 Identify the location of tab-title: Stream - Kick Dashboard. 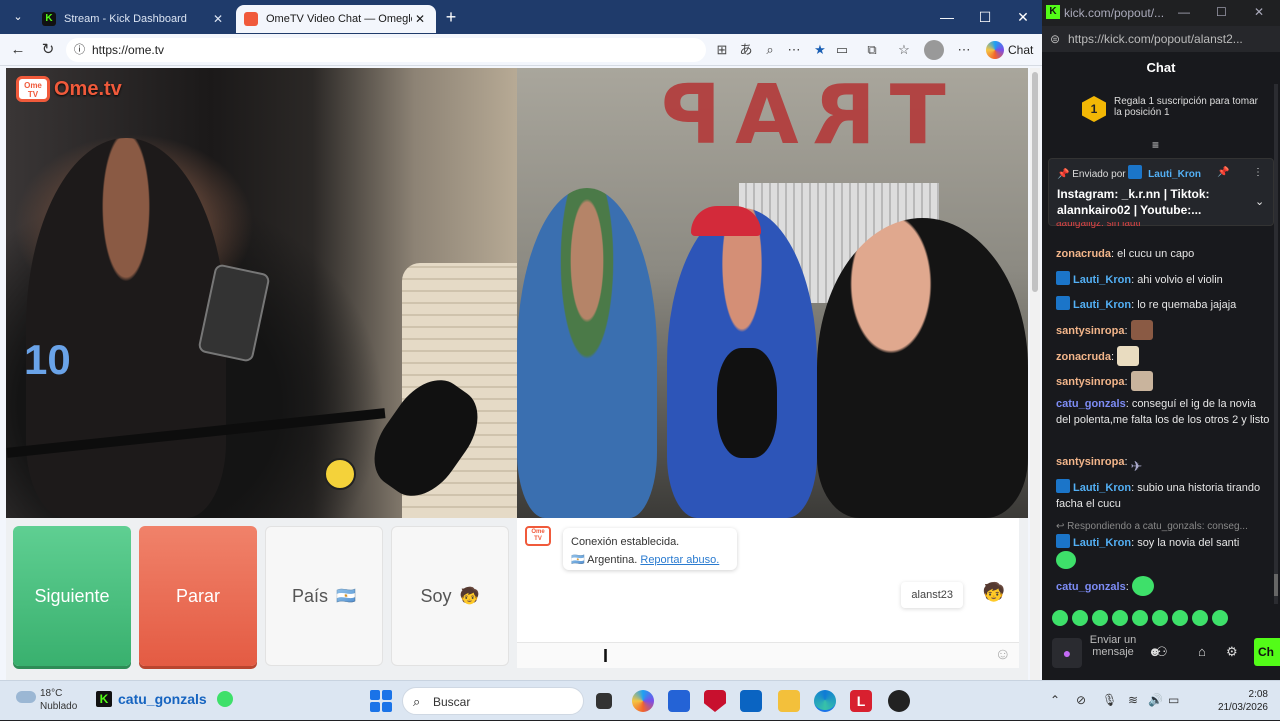
(125, 19).